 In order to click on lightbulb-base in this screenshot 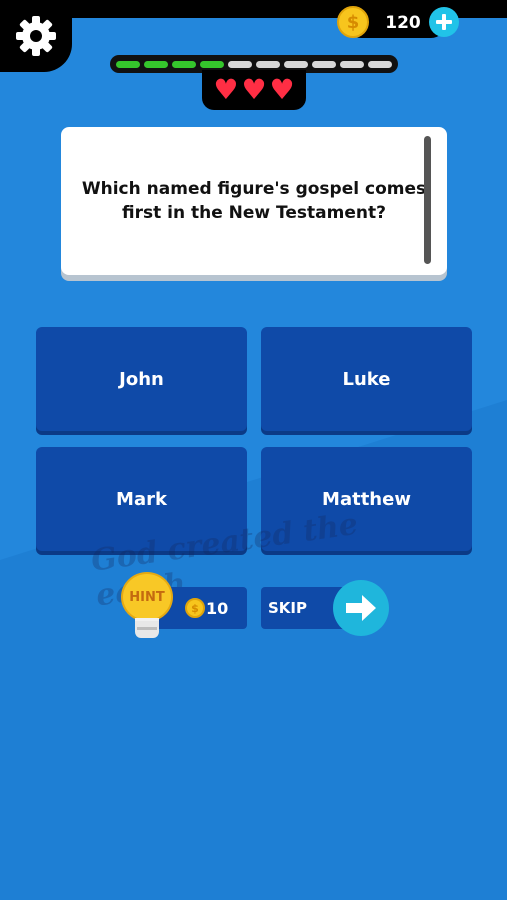, I will do `click(147, 628)`.